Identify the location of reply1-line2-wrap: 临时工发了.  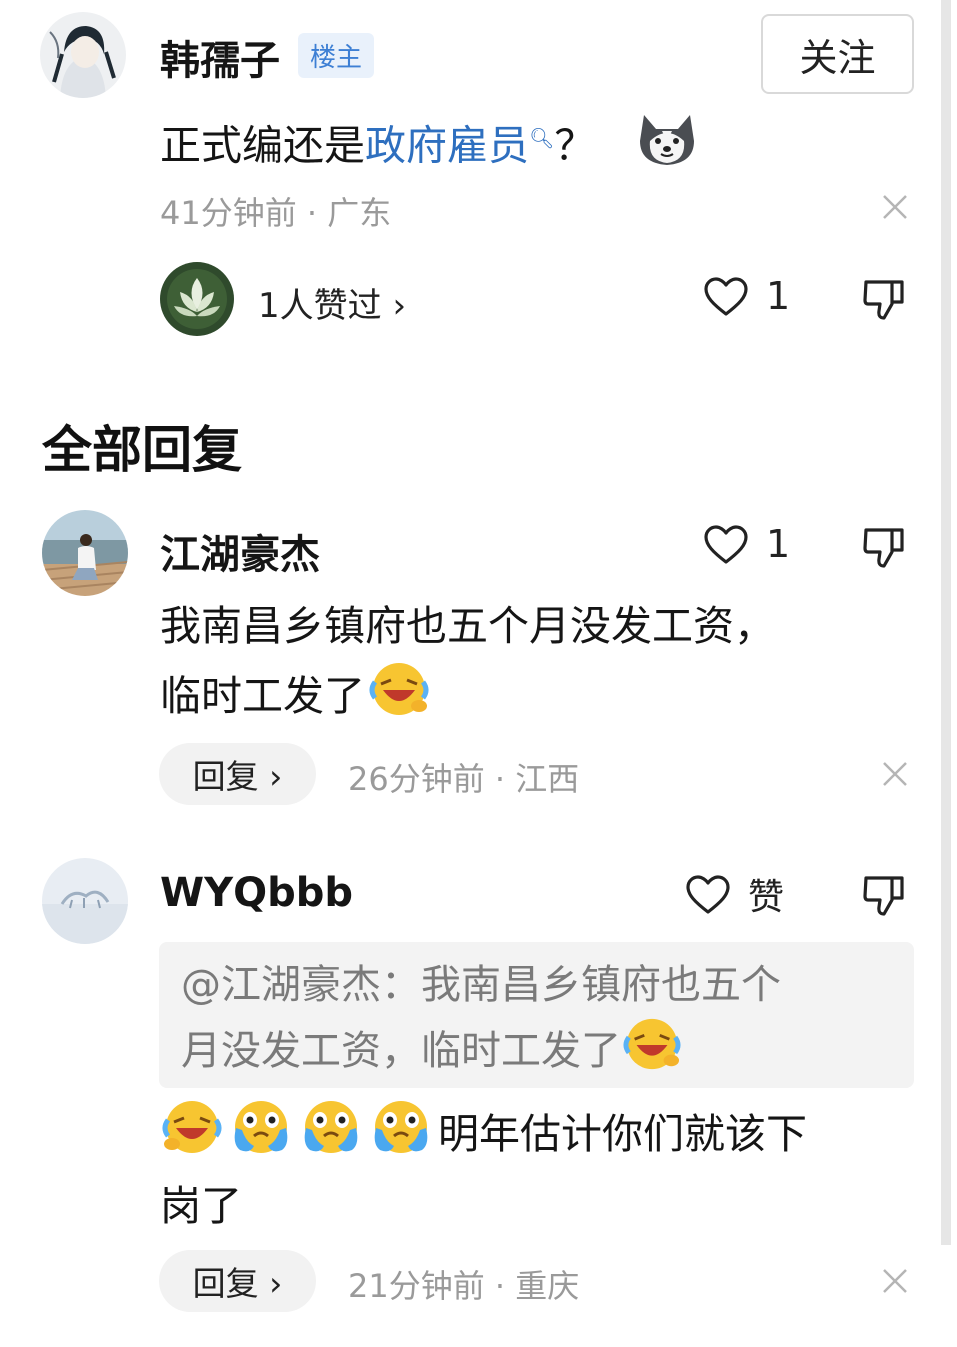
(295, 699).